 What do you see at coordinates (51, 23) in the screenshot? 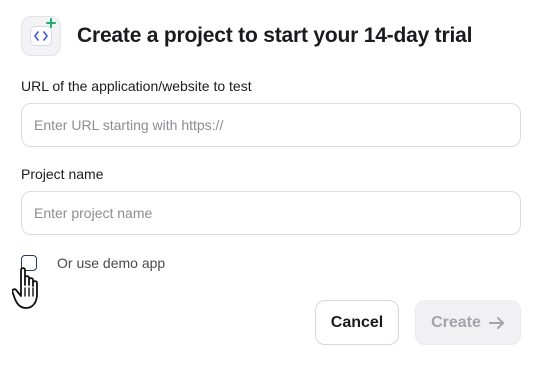
I see `plus-icon` at bounding box center [51, 23].